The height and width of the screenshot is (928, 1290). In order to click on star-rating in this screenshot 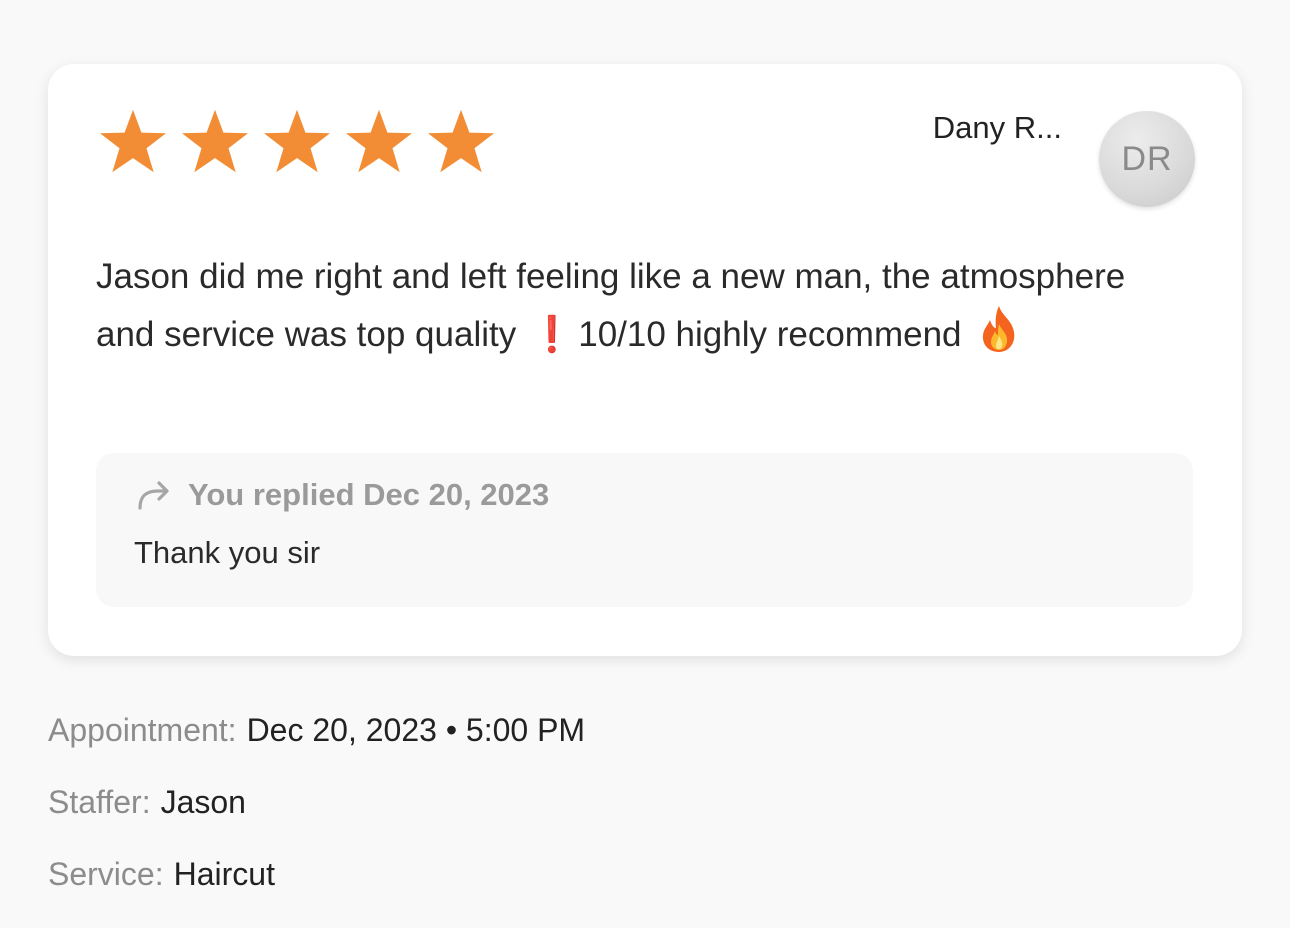, I will do `click(297, 141)`.